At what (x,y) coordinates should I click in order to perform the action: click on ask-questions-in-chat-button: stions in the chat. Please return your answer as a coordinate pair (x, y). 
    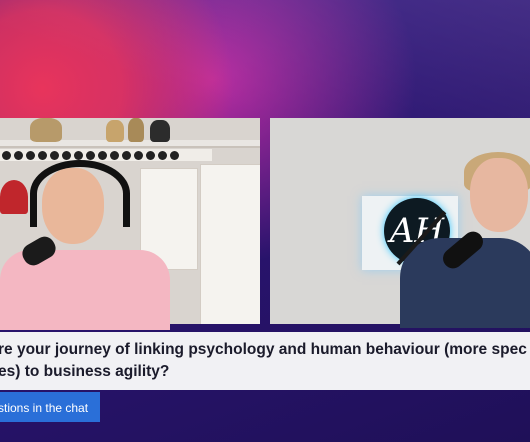
    Looking at the image, I should click on (50, 407).